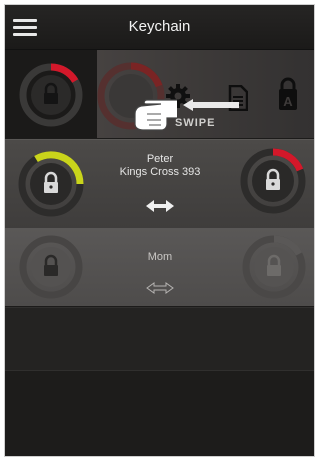 Image resolution: width=320 pixels, height=460 pixels. Describe the element at coordinates (51, 184) in the screenshot. I see `lock-gauge-yellow` at that location.